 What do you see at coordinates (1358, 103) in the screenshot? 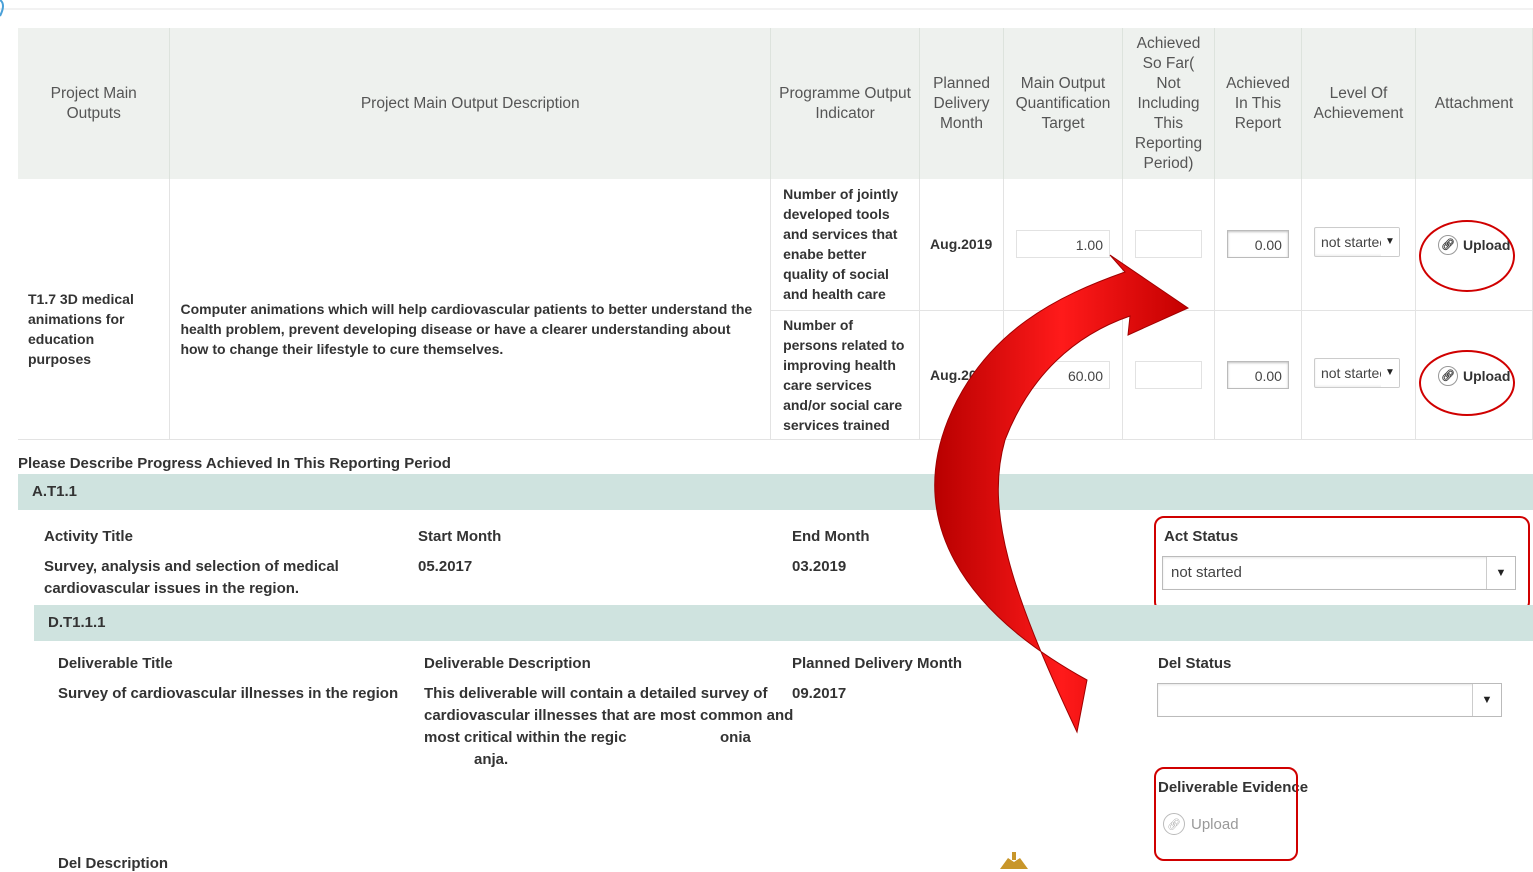
I see `header-level: Level Of Achievement` at bounding box center [1358, 103].